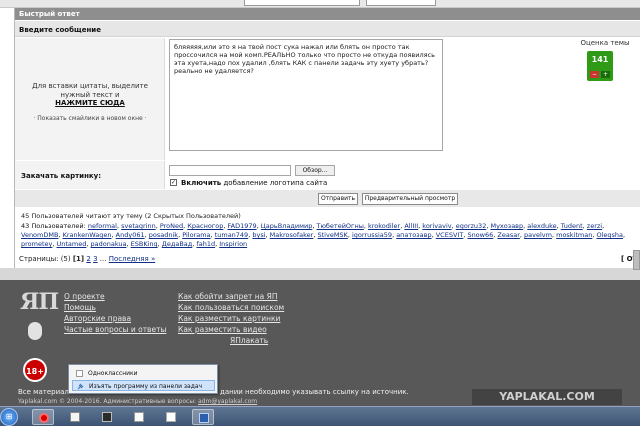 This screenshot has height=426, width=640. Describe the element at coordinates (107, 417) in the screenshot. I see `media-taskbar-button` at that location.